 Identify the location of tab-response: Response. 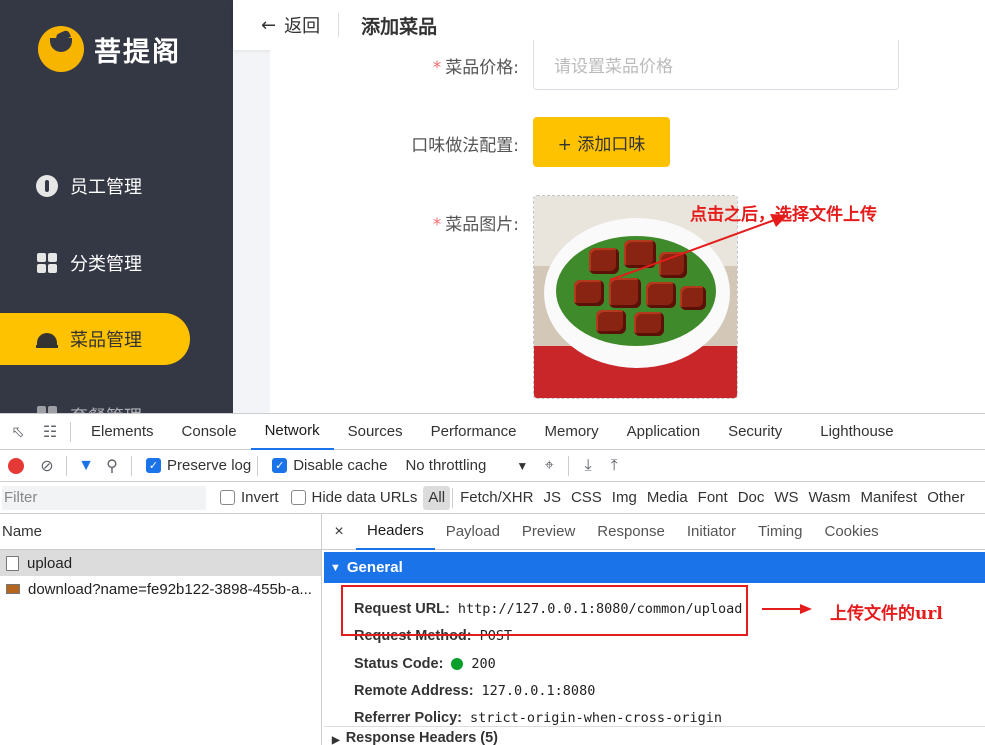
(631, 532).